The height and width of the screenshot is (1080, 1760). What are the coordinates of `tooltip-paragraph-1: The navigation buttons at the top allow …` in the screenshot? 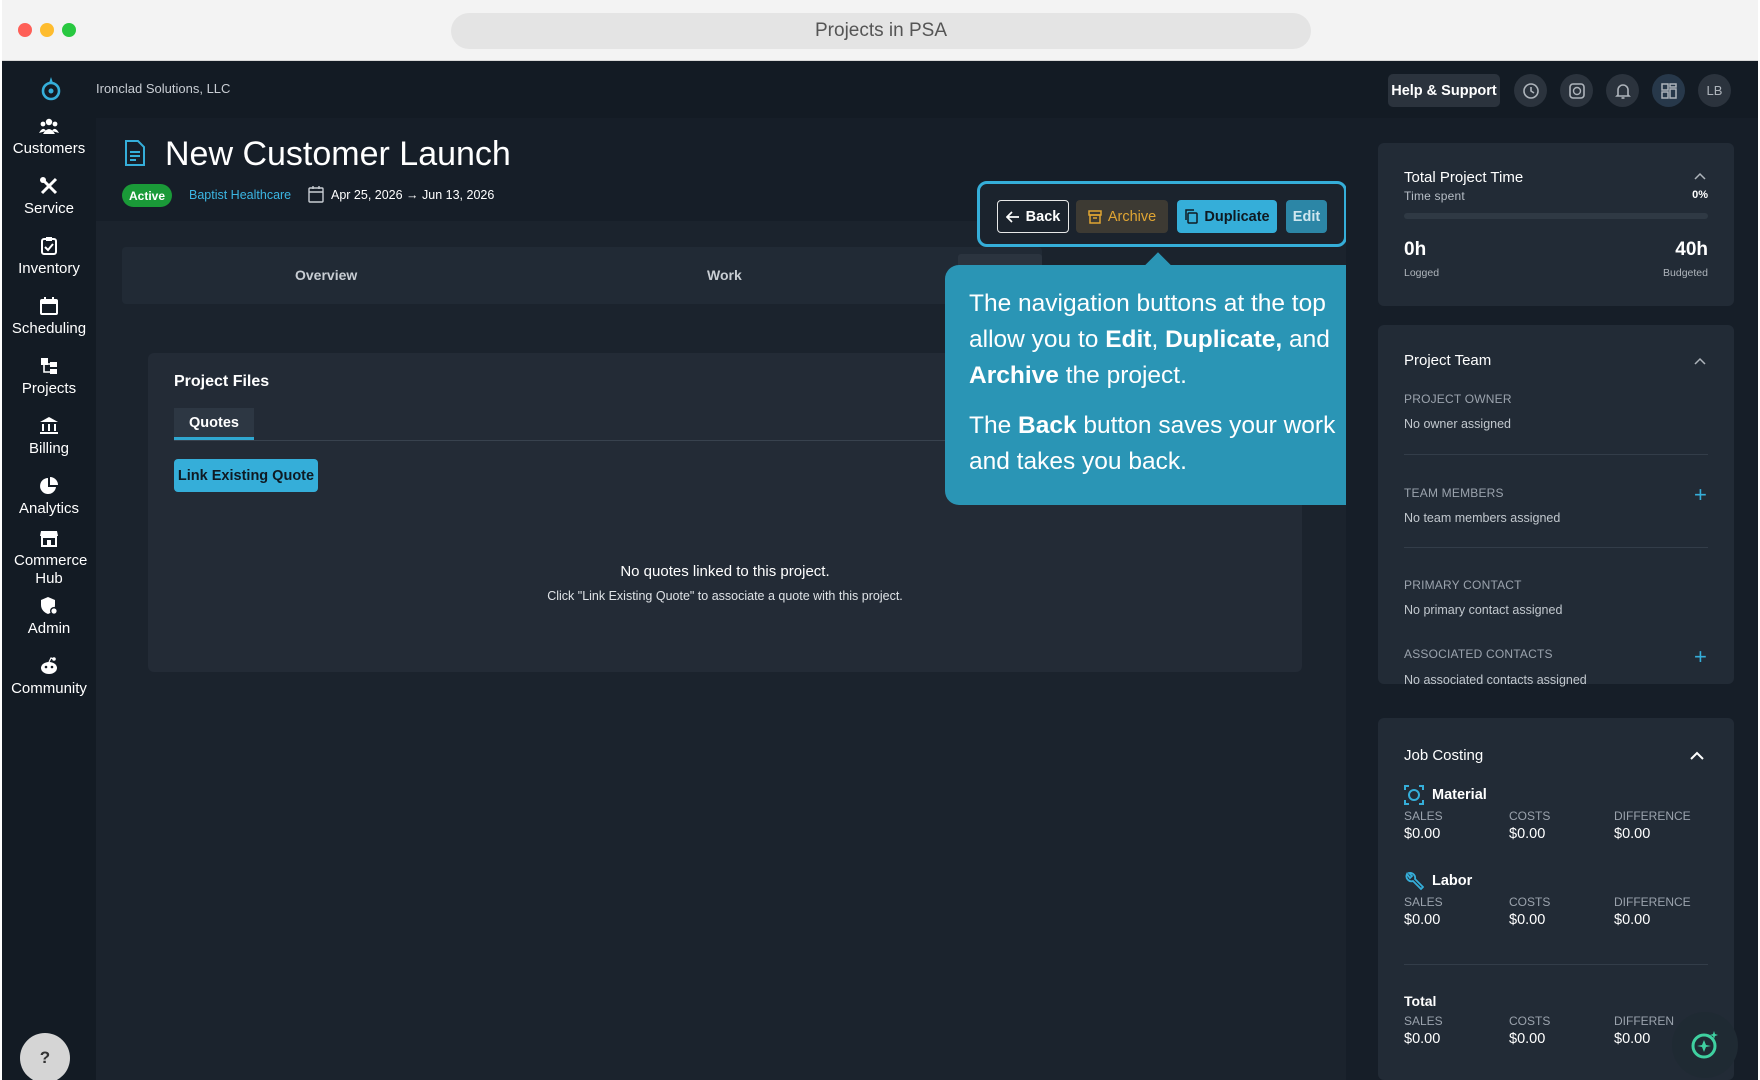 It's located at (1149, 339).